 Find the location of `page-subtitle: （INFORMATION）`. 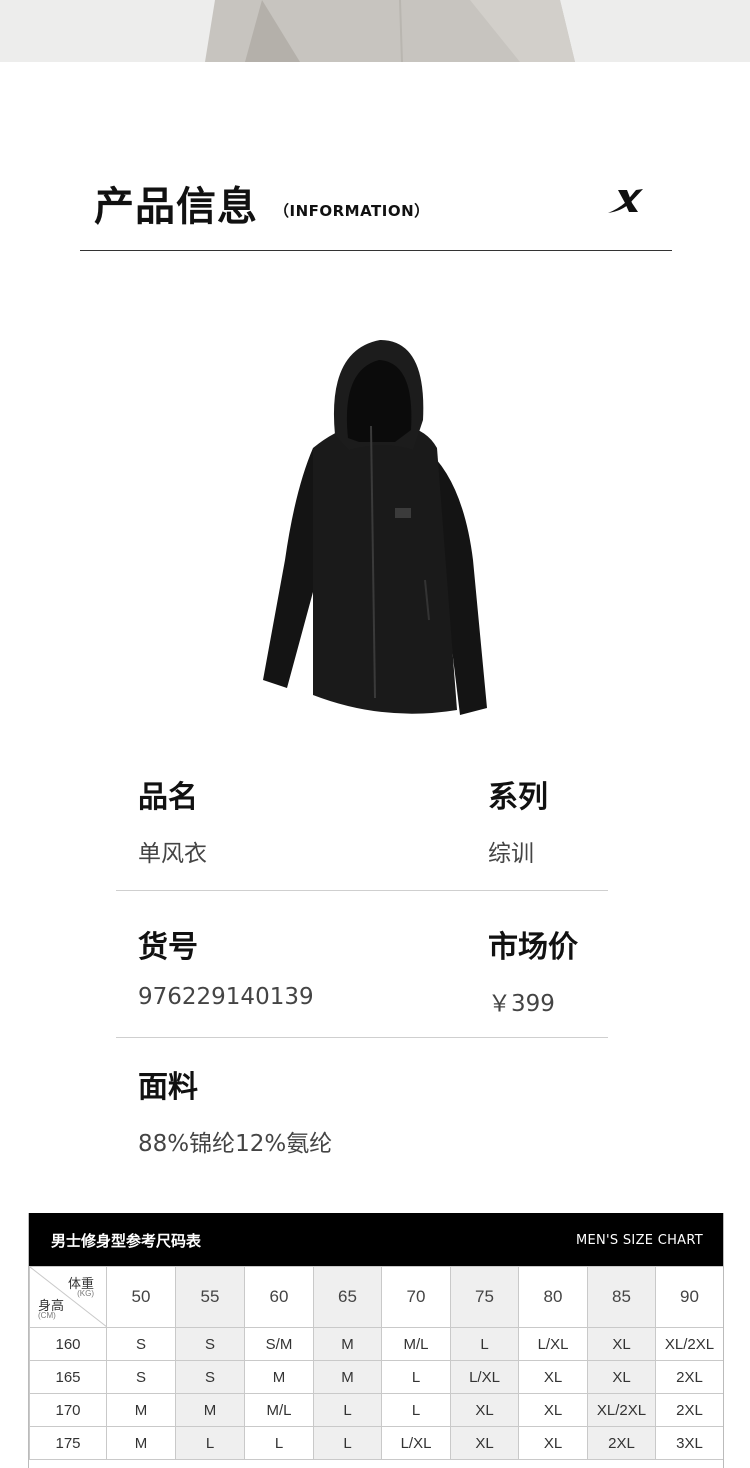

page-subtitle: （INFORMATION） is located at coordinates (352, 211).